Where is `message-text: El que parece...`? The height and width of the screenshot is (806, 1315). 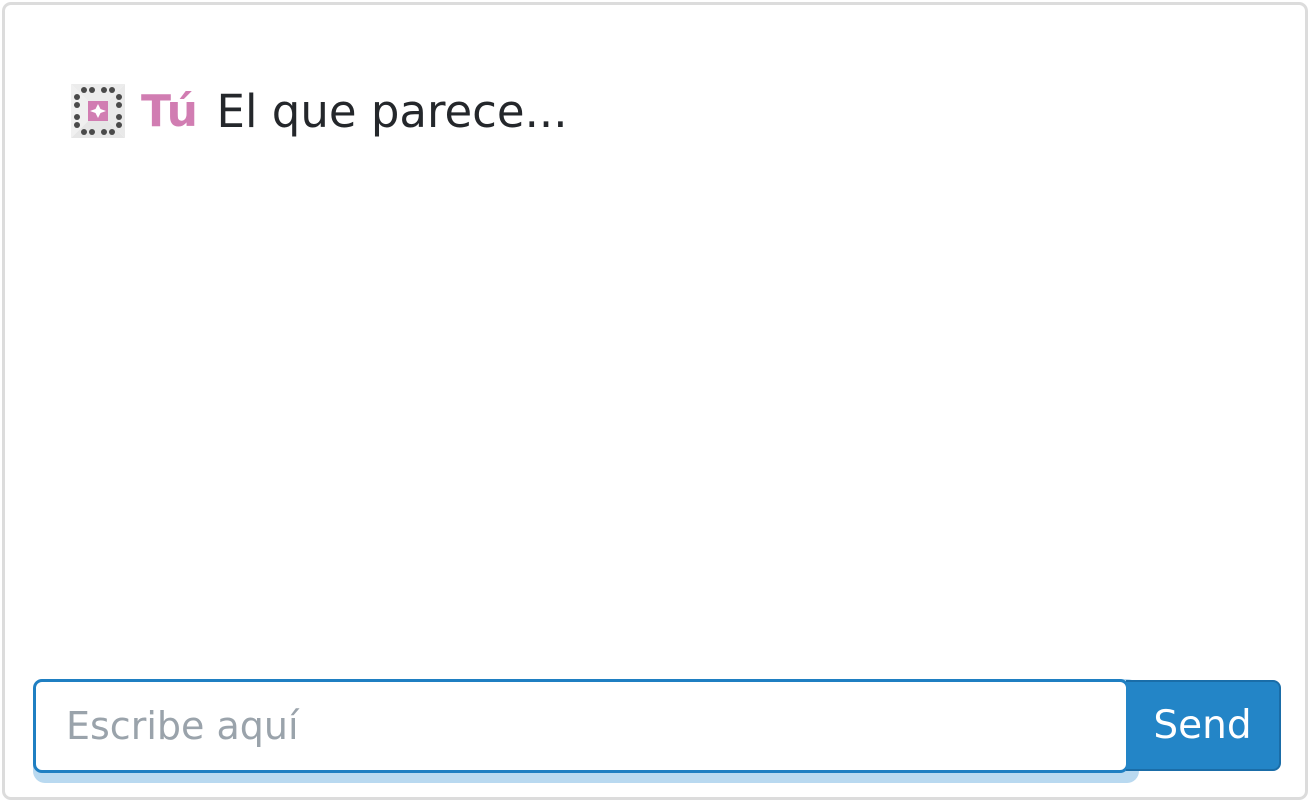 message-text: El que parece... is located at coordinates (392, 111).